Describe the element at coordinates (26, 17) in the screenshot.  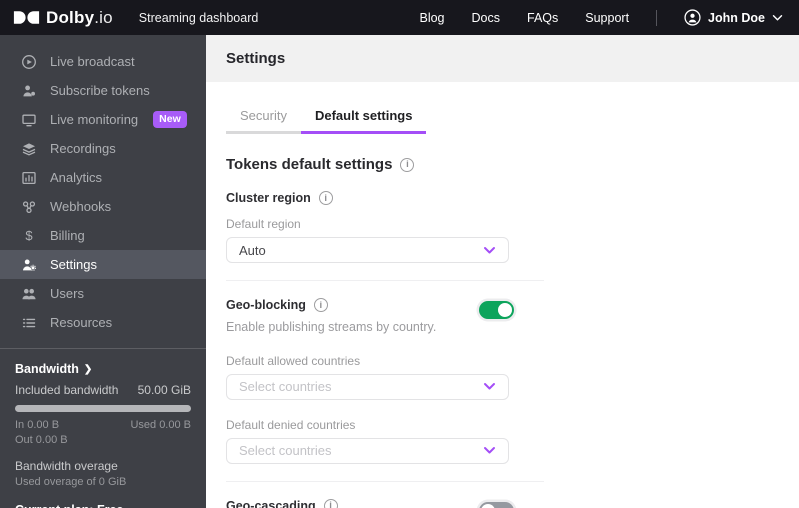
I see `dolby-double-d-icon` at that location.